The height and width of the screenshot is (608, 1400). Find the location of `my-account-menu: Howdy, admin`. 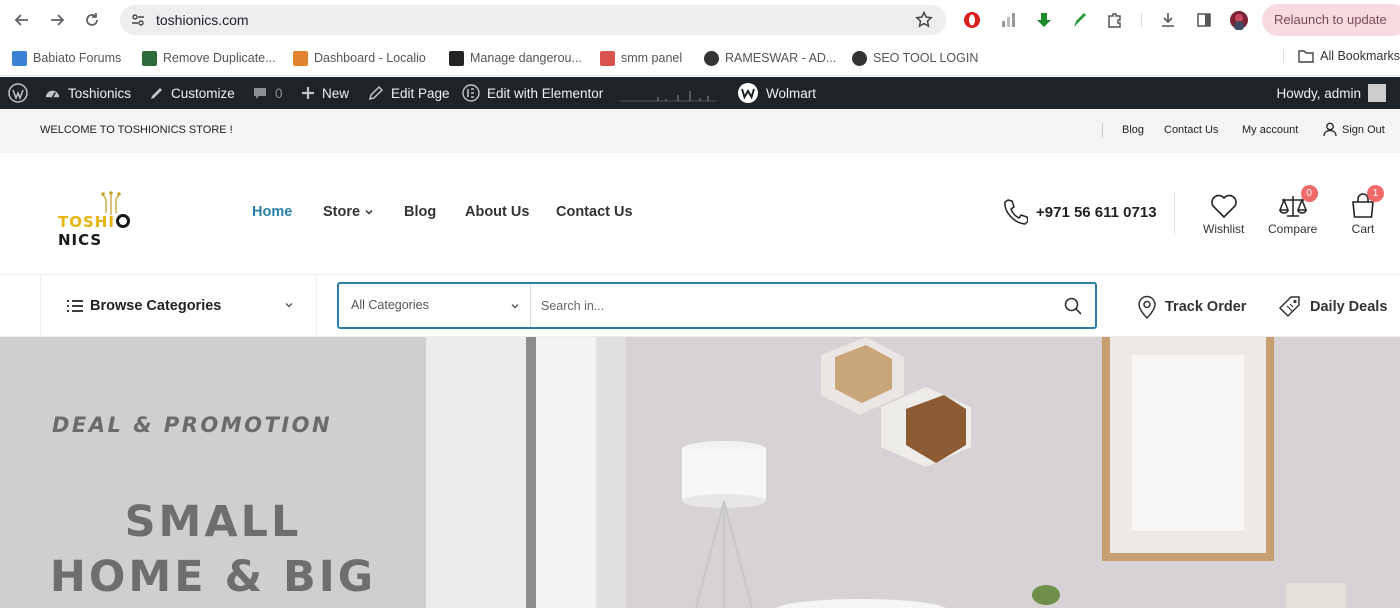

my-account-menu: Howdy, admin is located at coordinates (1331, 93).